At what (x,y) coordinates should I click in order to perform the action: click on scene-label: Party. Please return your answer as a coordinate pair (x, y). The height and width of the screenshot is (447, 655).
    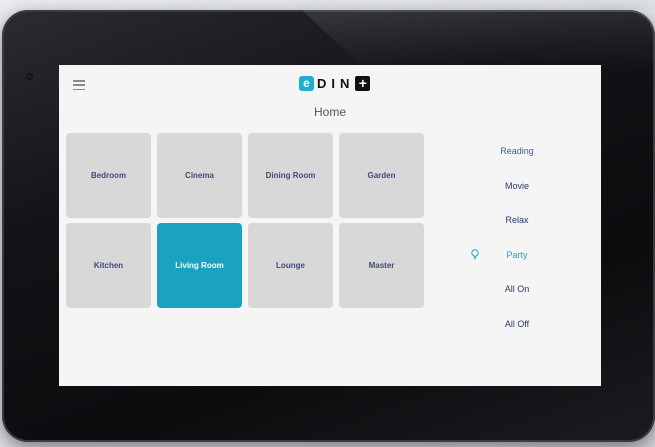
    Looking at the image, I should click on (517, 254).